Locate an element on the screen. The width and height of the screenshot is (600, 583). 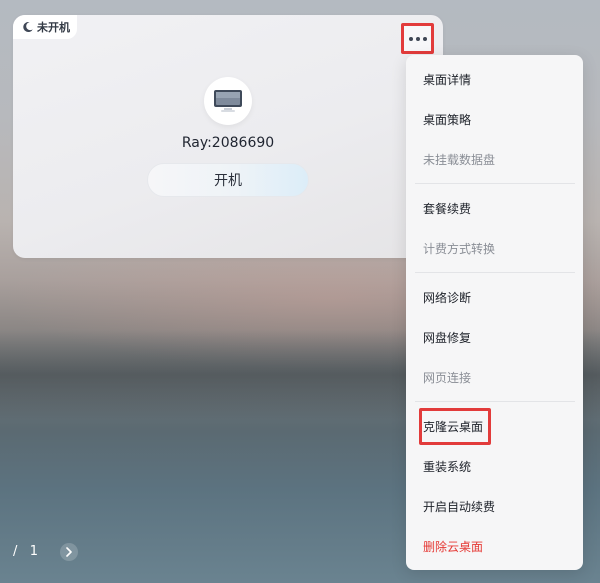
menu-item-package-renewal: 套餐续费 is located at coordinates (447, 209).